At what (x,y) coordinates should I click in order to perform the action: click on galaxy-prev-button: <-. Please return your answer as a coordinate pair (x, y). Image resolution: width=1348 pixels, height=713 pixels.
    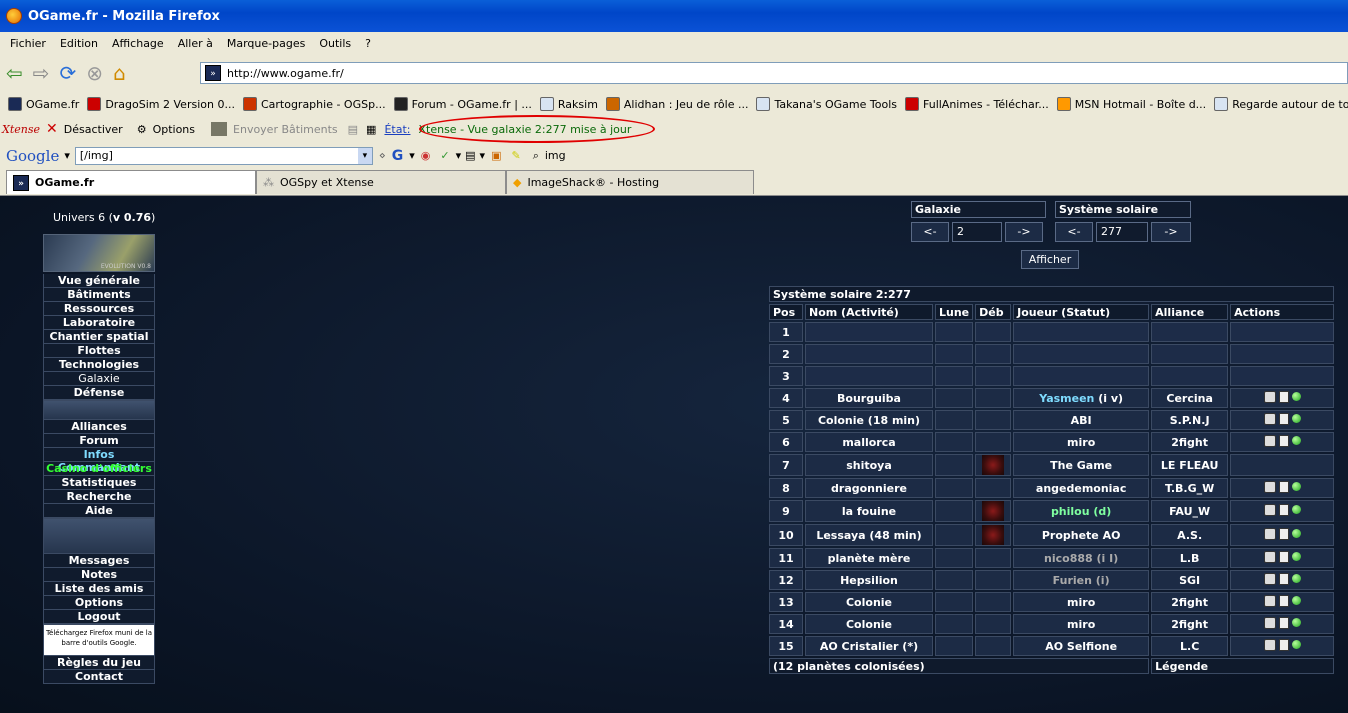
    Looking at the image, I should click on (930, 232).